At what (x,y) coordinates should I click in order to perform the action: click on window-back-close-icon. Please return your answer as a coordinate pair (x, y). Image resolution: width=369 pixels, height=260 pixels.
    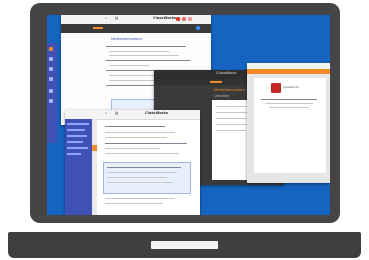
    Looking at the image, I should click on (178, 19).